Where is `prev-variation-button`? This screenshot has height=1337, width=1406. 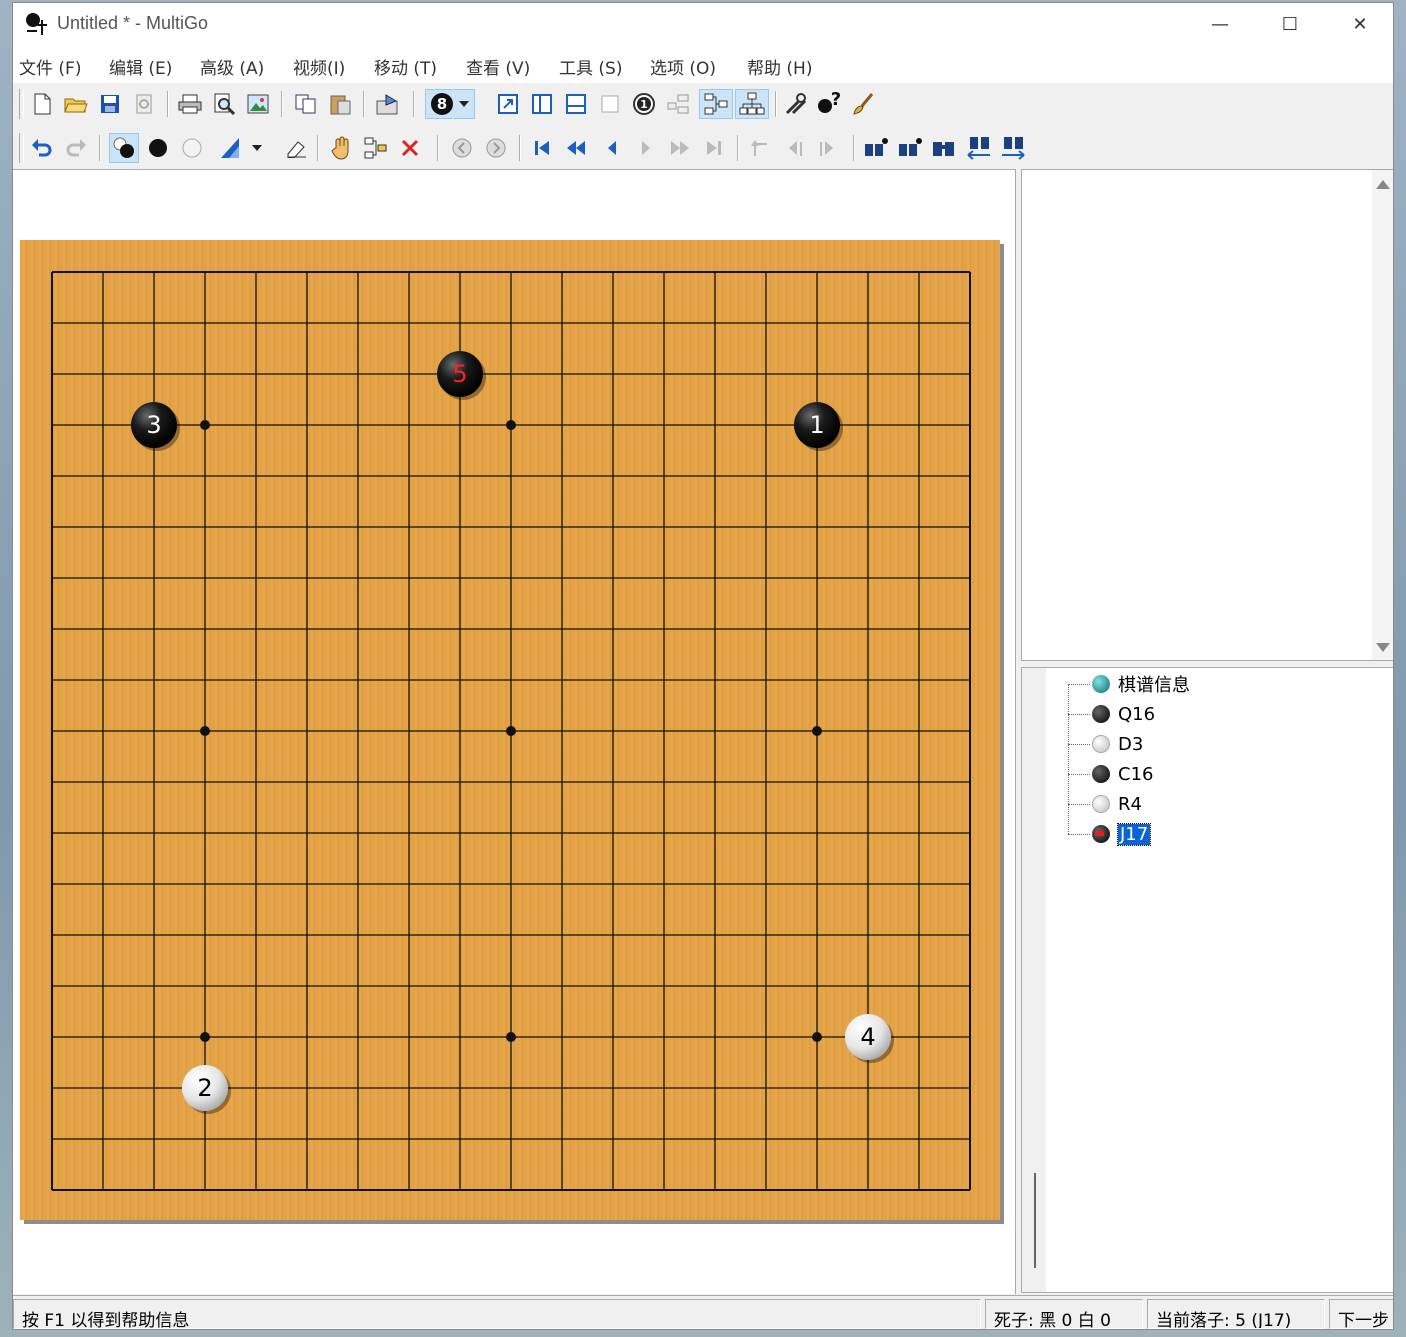 prev-variation-button is located at coordinates (462, 148).